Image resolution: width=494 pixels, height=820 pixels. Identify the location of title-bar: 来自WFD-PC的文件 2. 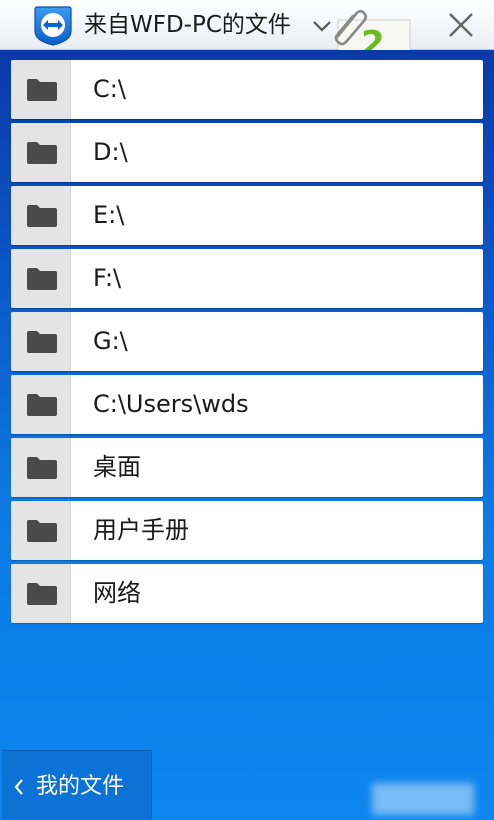
(247, 37).